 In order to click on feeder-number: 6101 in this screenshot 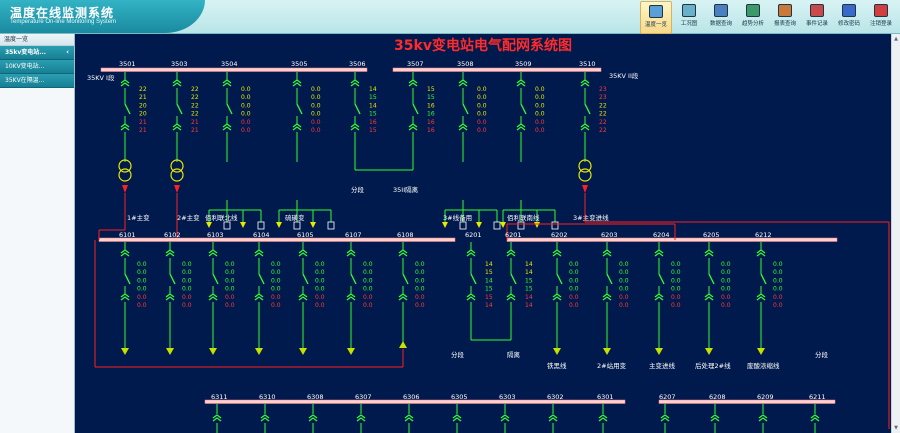, I will do `click(127, 235)`.